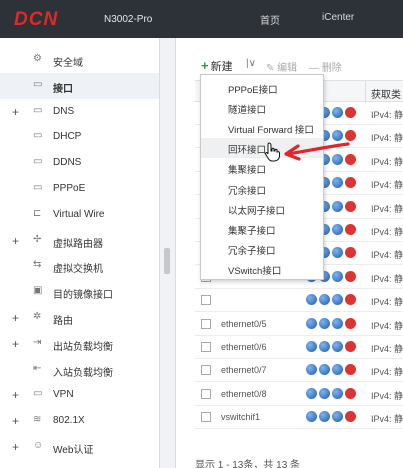 The width and height of the screenshot is (403, 468). Describe the element at coordinates (251, 63) in the screenshot. I see `new-dropdown-caret: |∨` at that location.